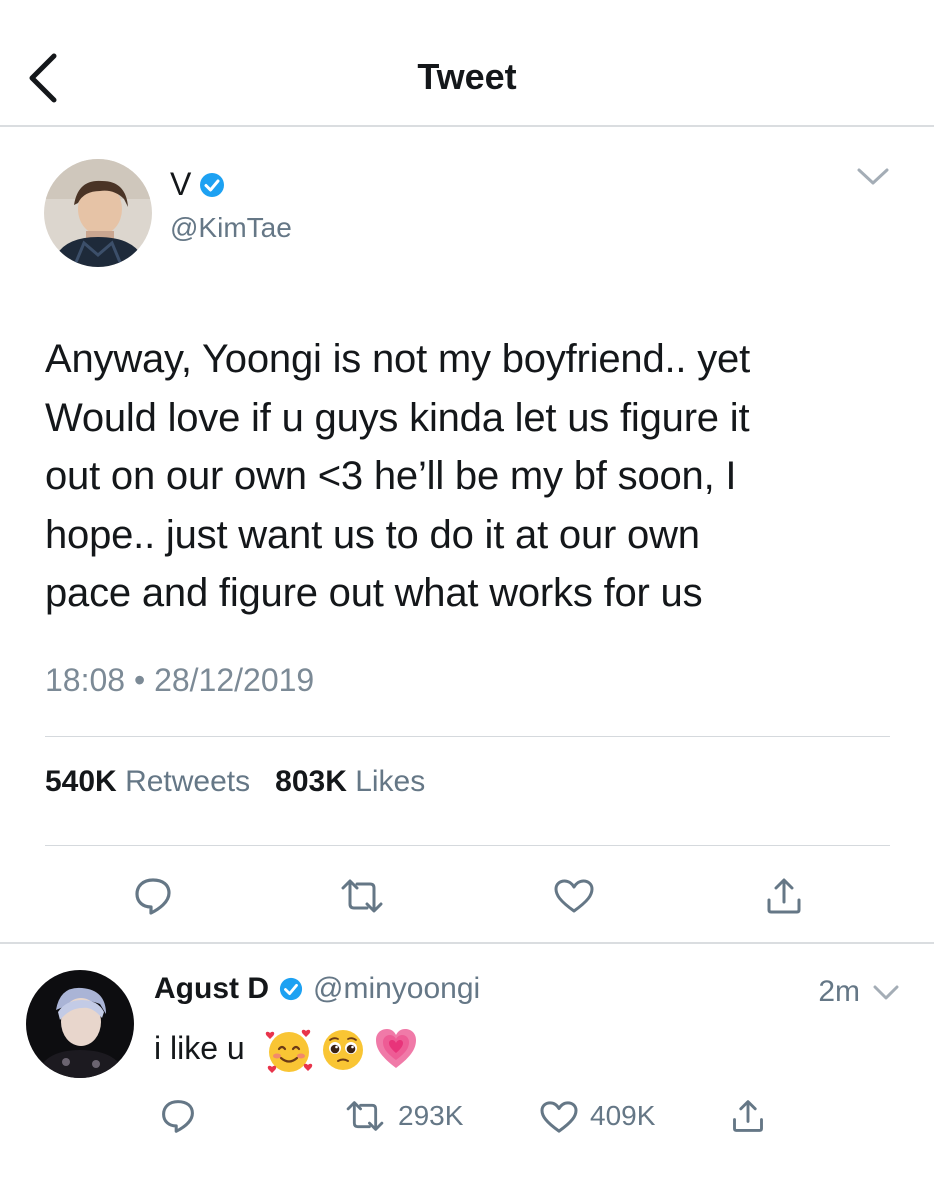 The width and height of the screenshot is (934, 1200). What do you see at coordinates (180, 680) in the screenshot?
I see `tweet-timestamp: 18:08 • 28/12/2019` at bounding box center [180, 680].